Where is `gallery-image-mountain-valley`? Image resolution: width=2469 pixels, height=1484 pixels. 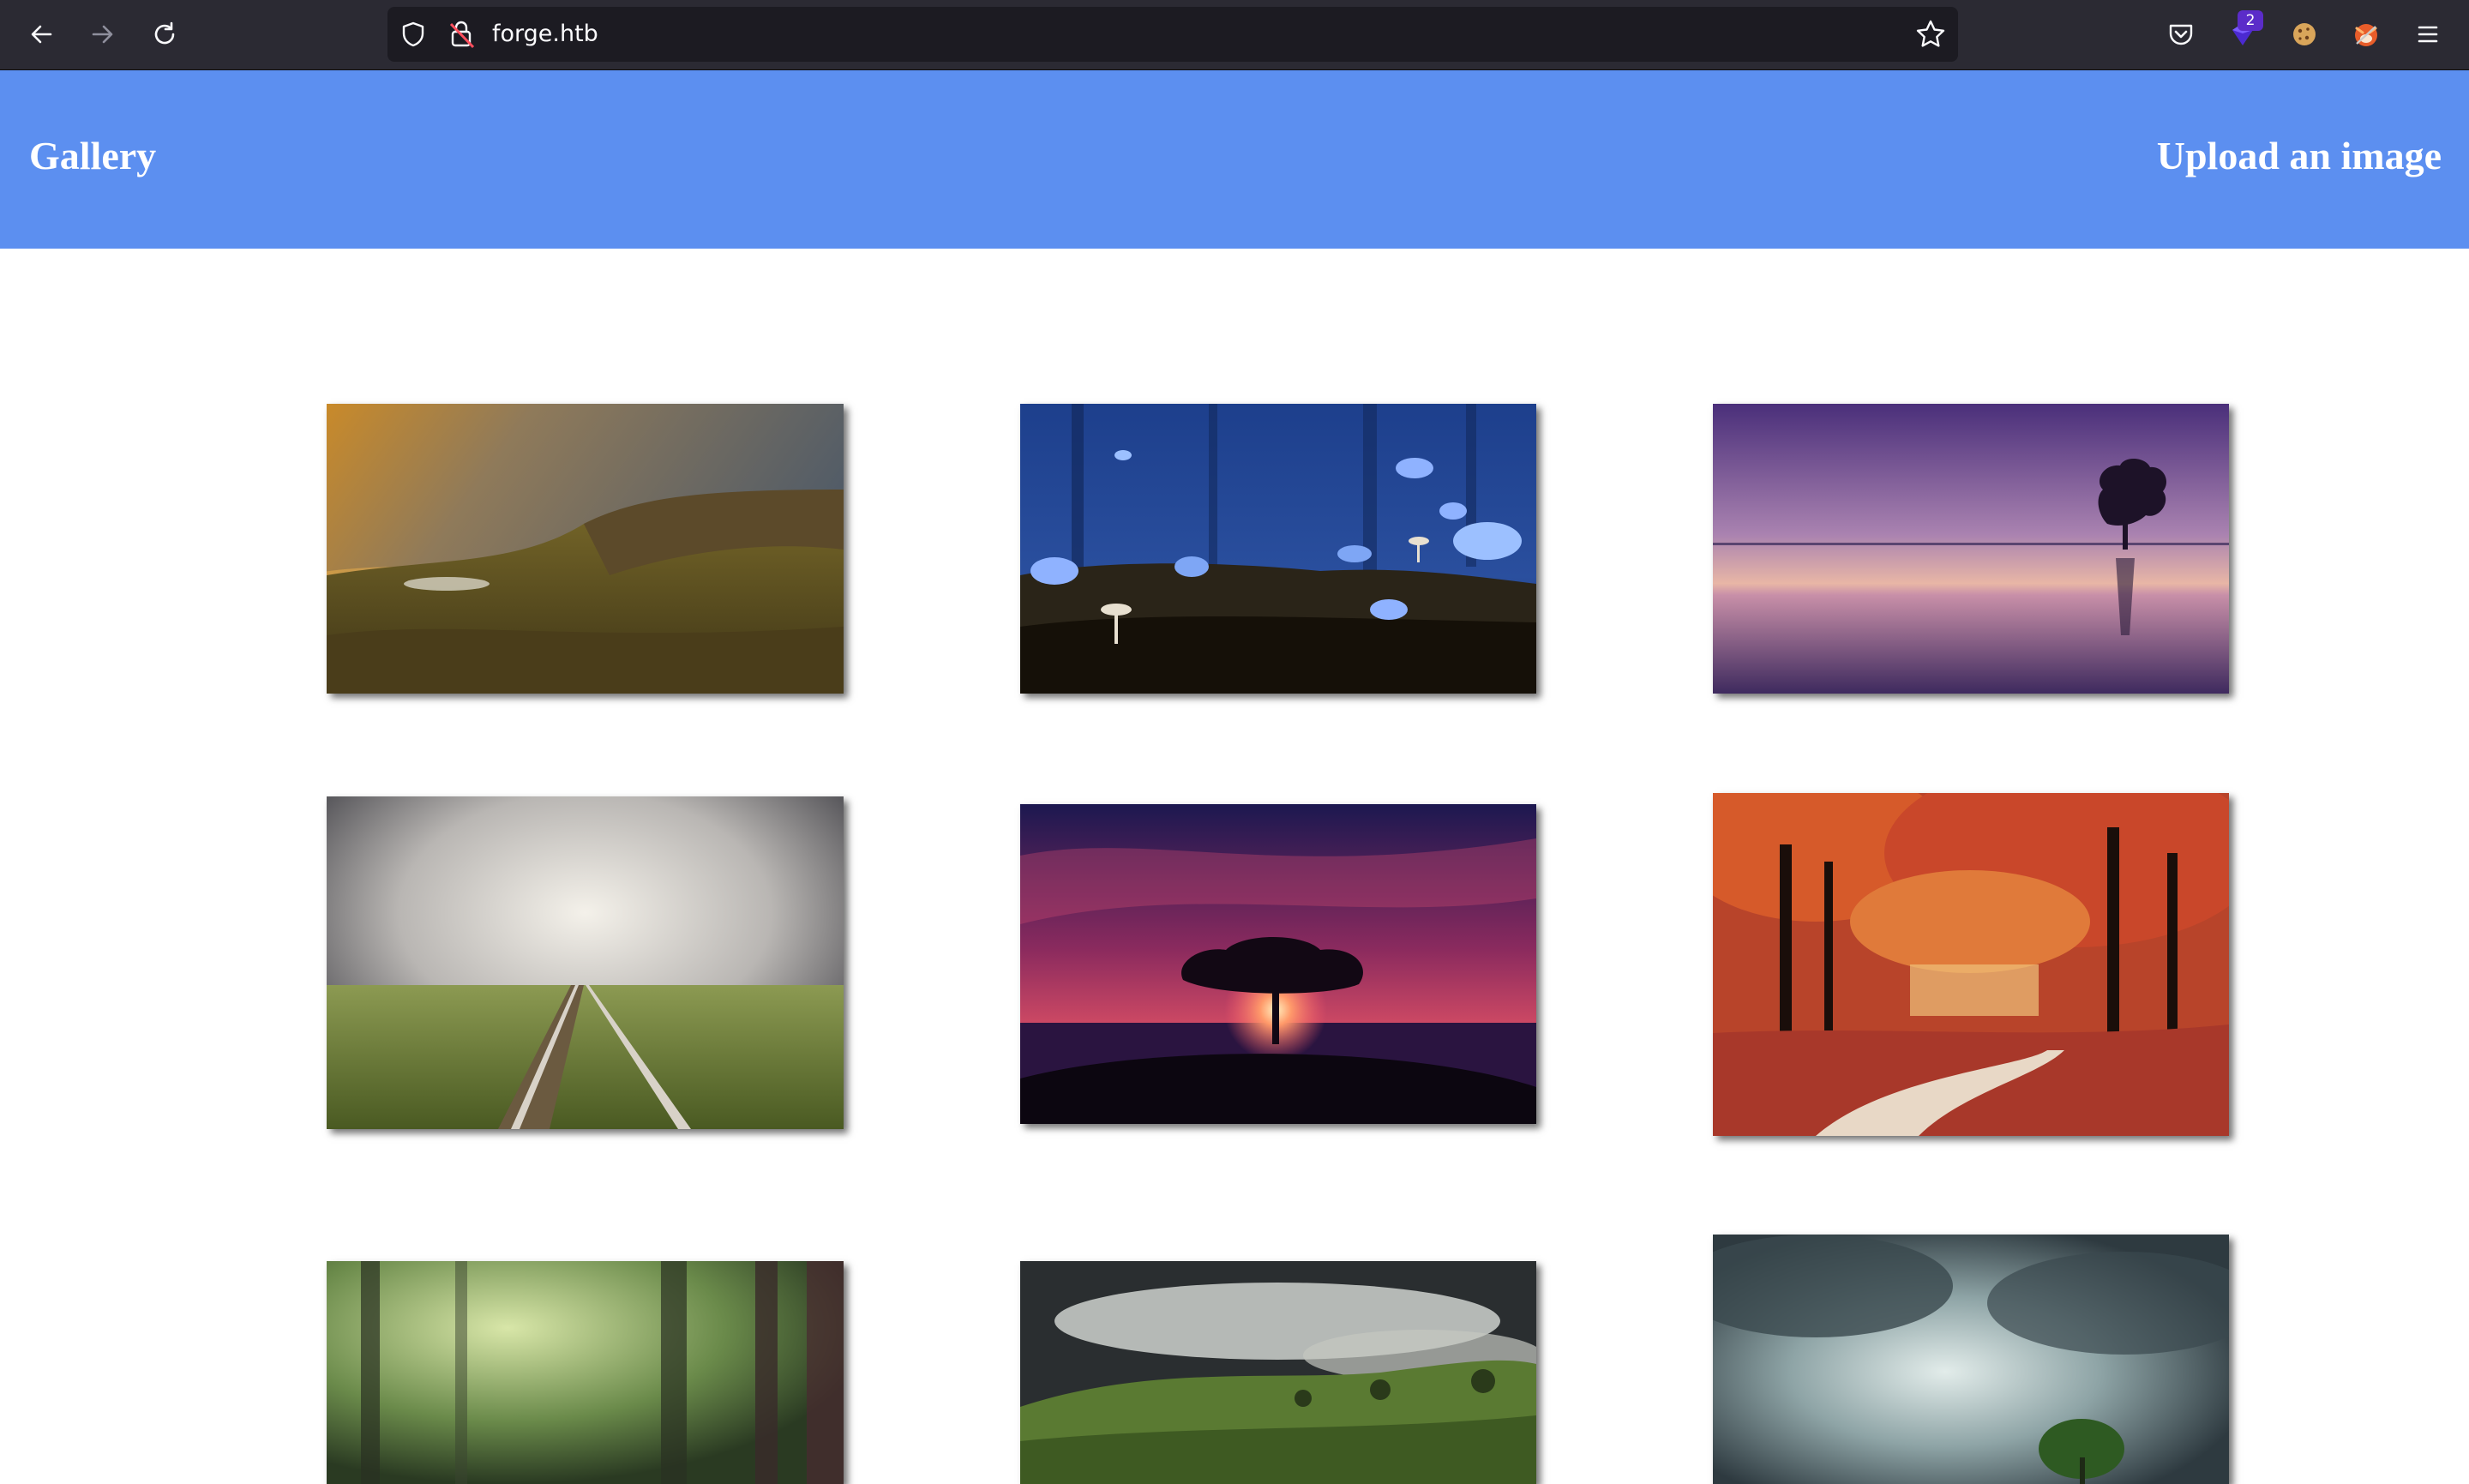
gallery-image-mountain-valley is located at coordinates (585, 549).